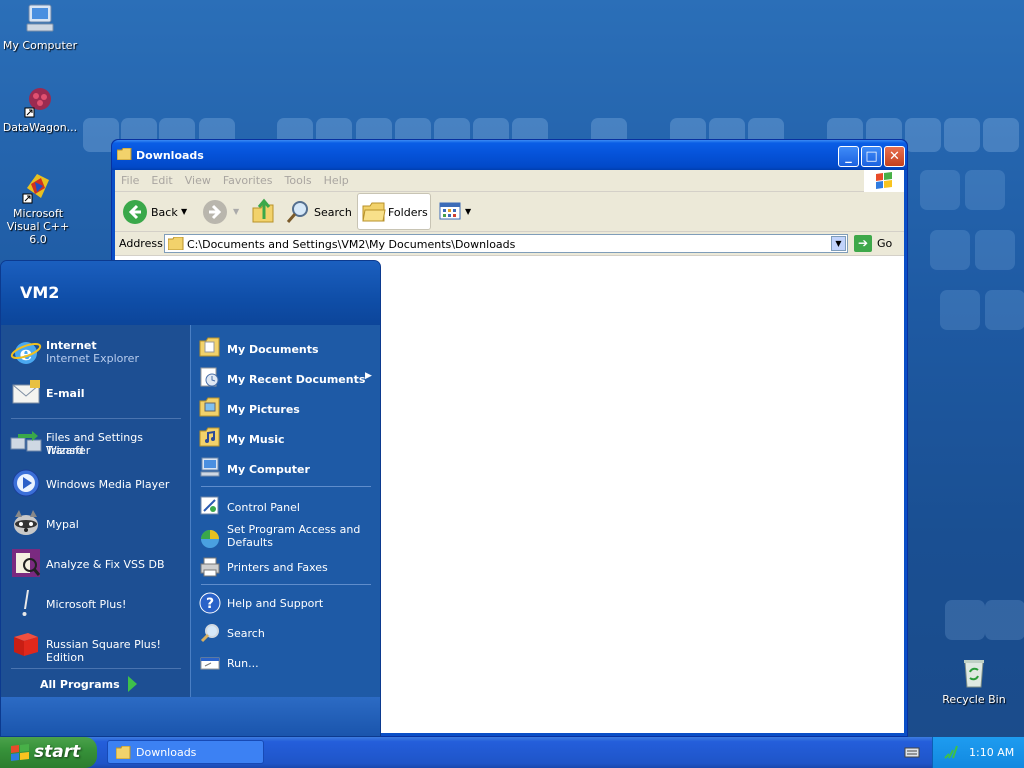 This screenshot has height=768, width=1024. Describe the element at coordinates (296, 379) in the screenshot. I see `start-item-label: My Recent Documents` at that location.